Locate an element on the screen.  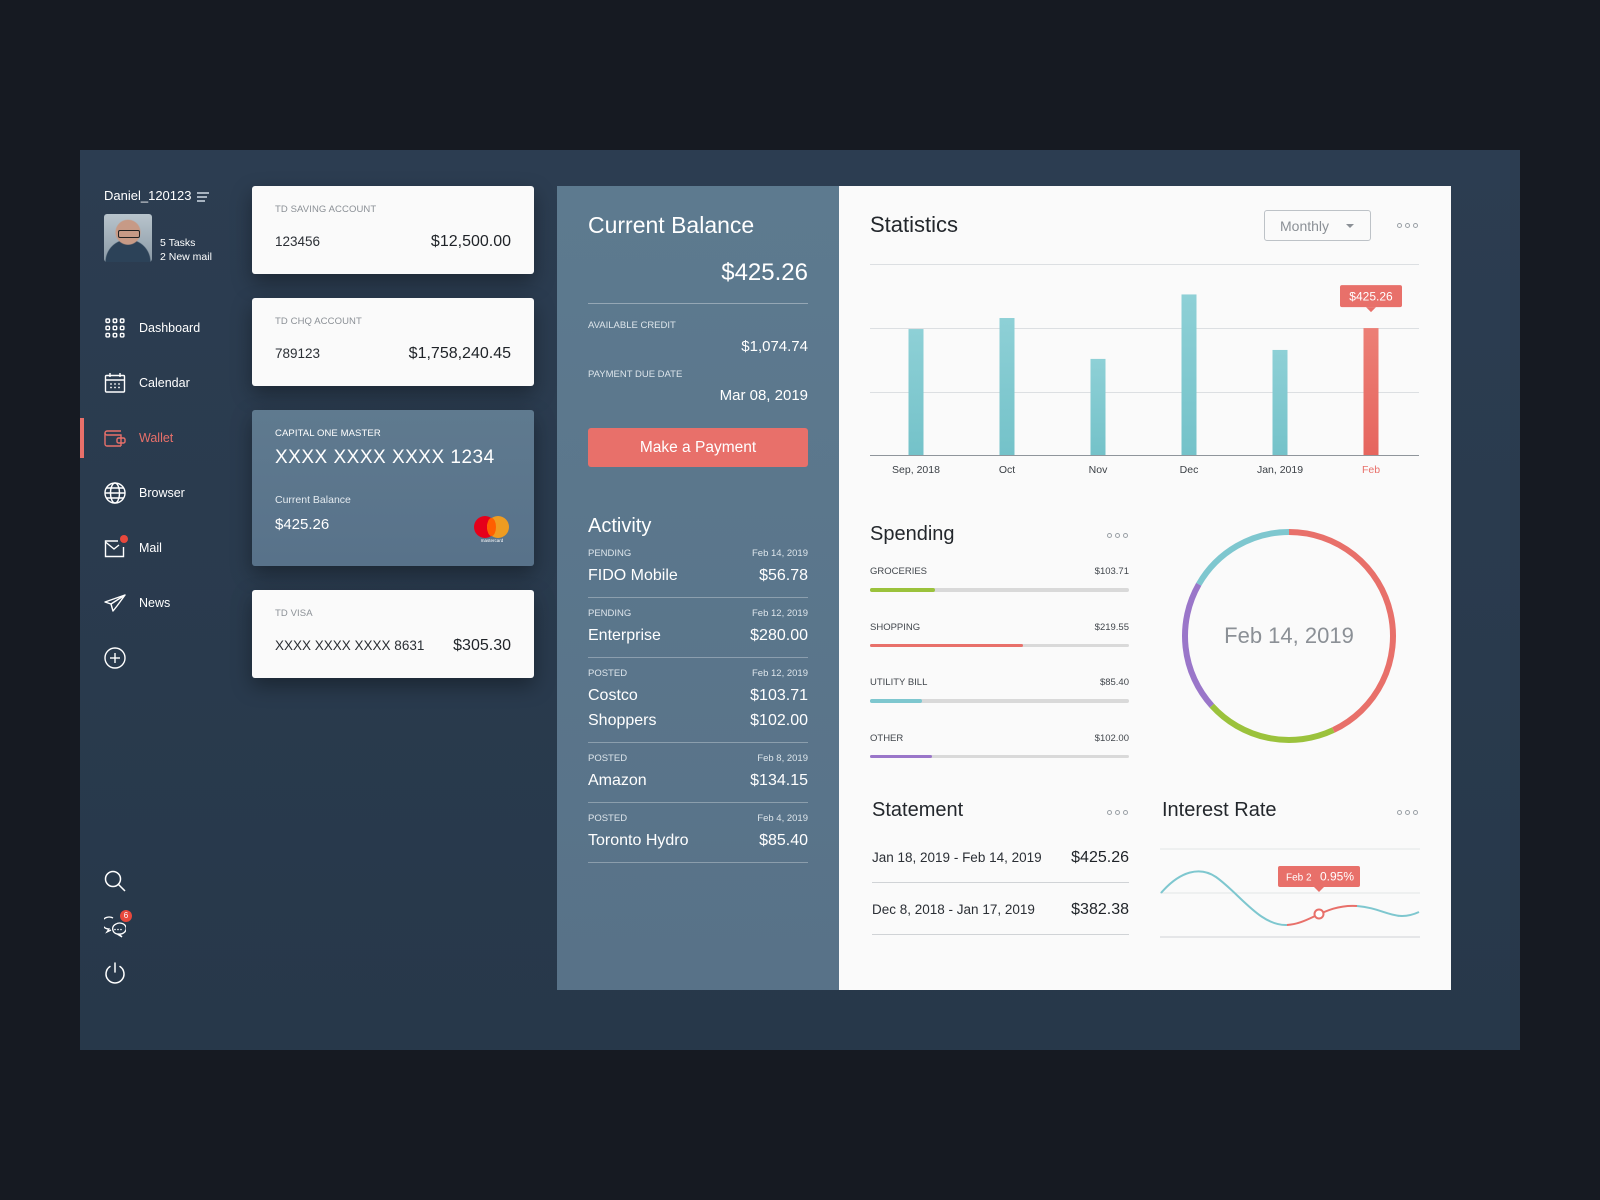
activity-item: POSTED Feb 8, 2019 Amazon $134.15 is located at coordinates (698, 773).